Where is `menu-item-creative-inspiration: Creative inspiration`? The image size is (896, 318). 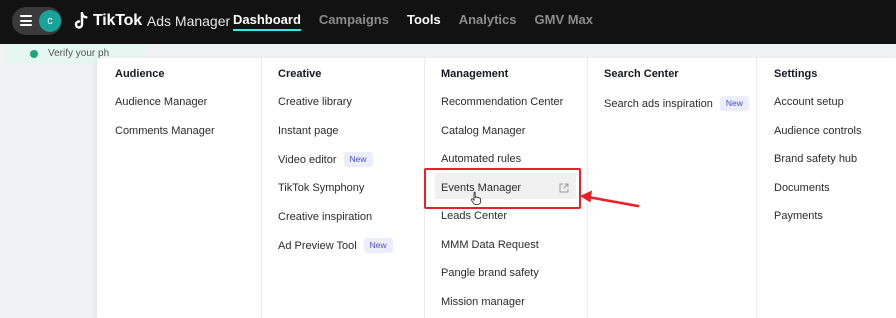 menu-item-creative-inspiration: Creative inspiration is located at coordinates (325, 217).